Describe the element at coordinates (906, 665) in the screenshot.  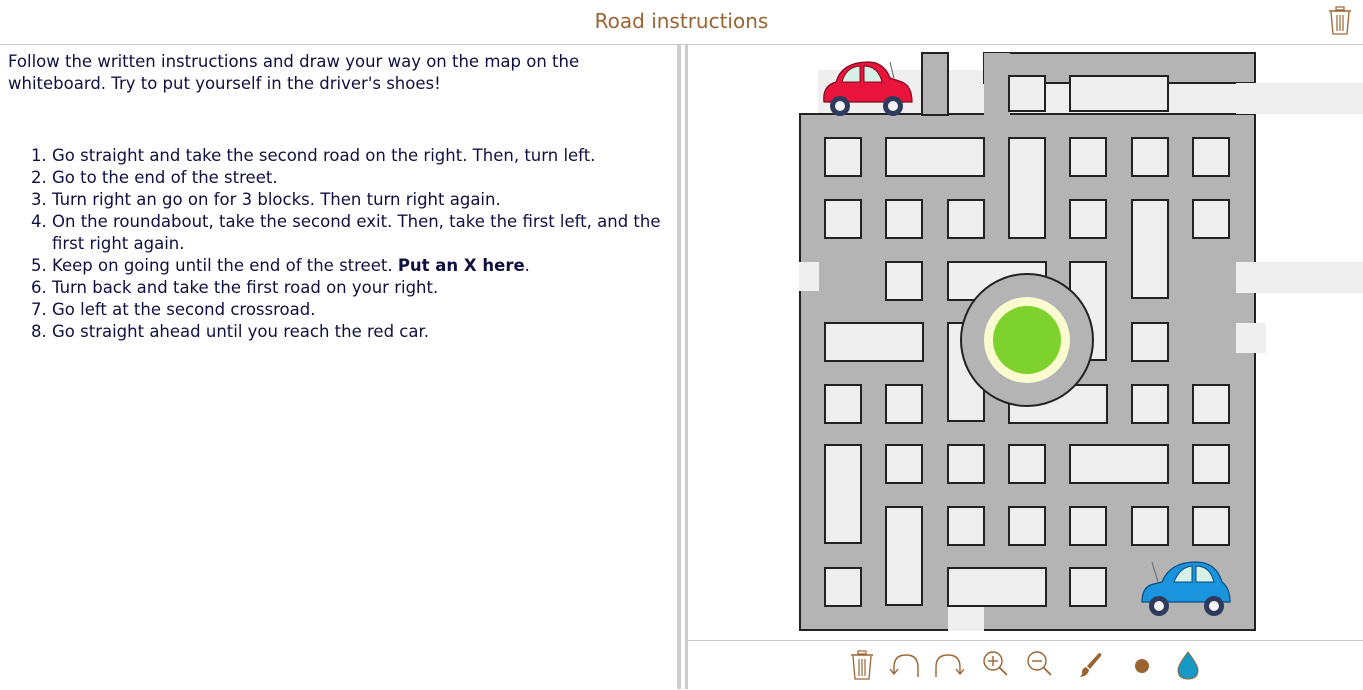
I see `undo-icon` at that location.